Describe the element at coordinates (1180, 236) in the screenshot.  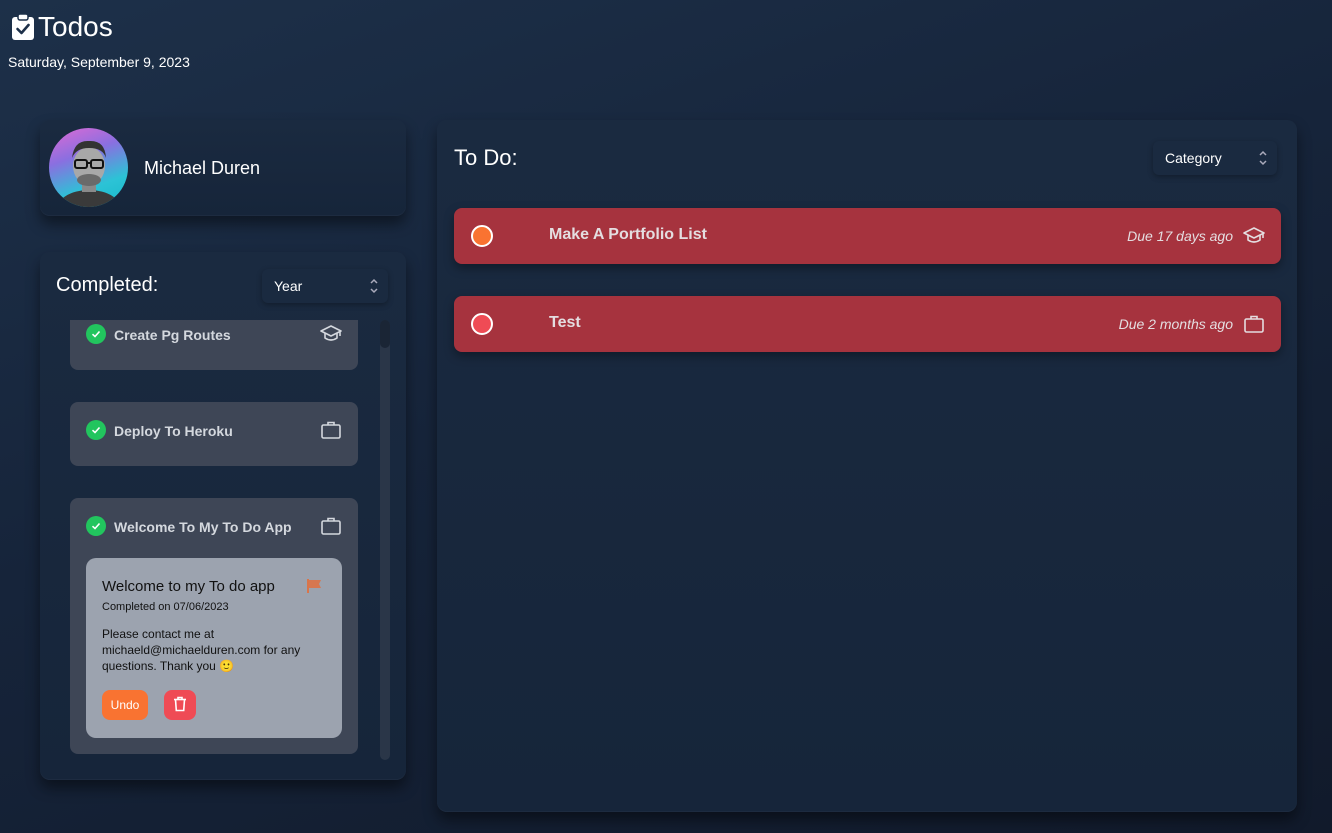
I see `todo-due-date: Due 17 days ago` at that location.